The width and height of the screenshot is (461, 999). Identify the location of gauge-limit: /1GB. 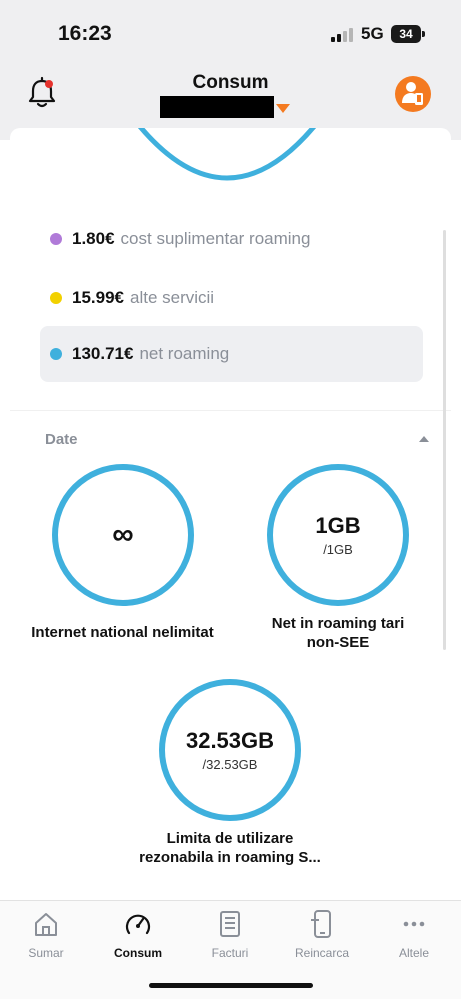
(338, 549).